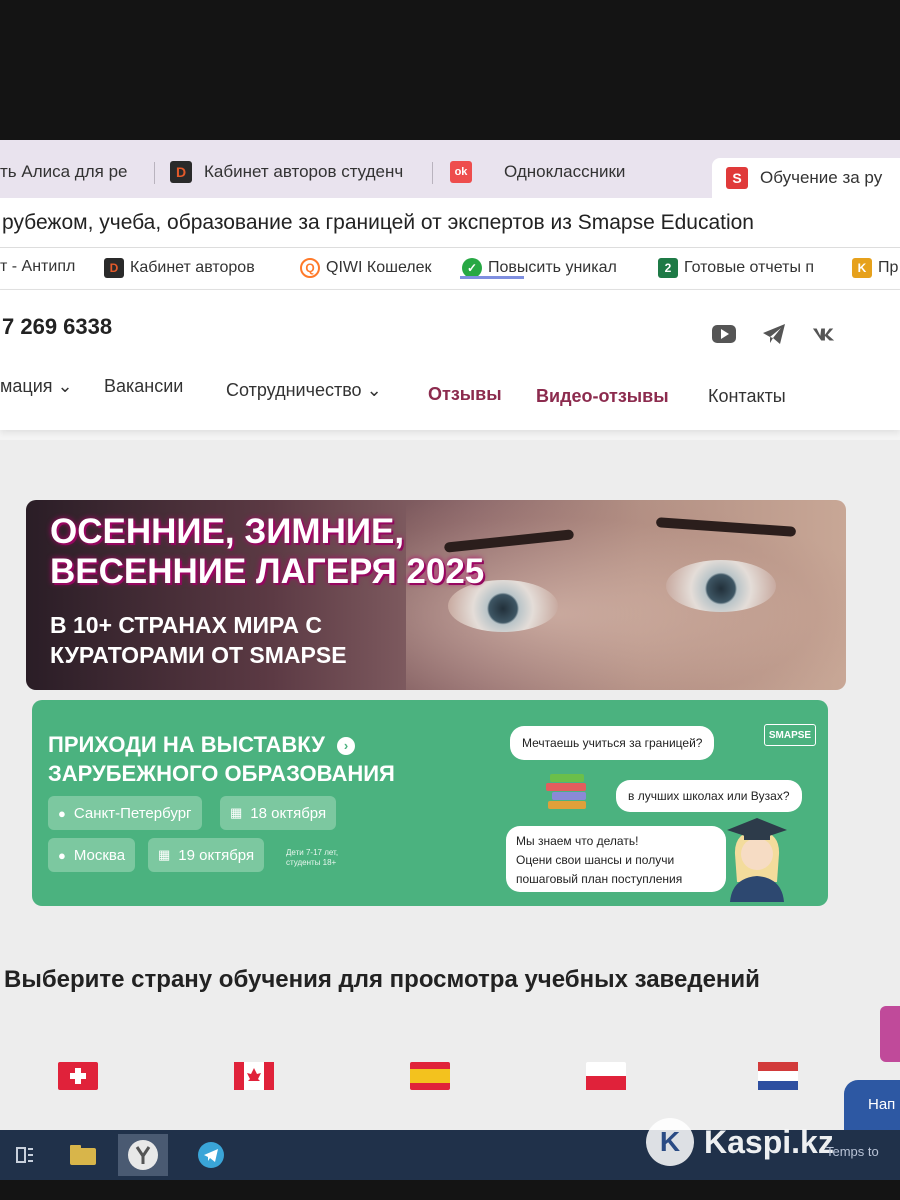  Describe the element at coordinates (821, 177) in the screenshot. I see `tab-label: Обучение за ру` at that location.